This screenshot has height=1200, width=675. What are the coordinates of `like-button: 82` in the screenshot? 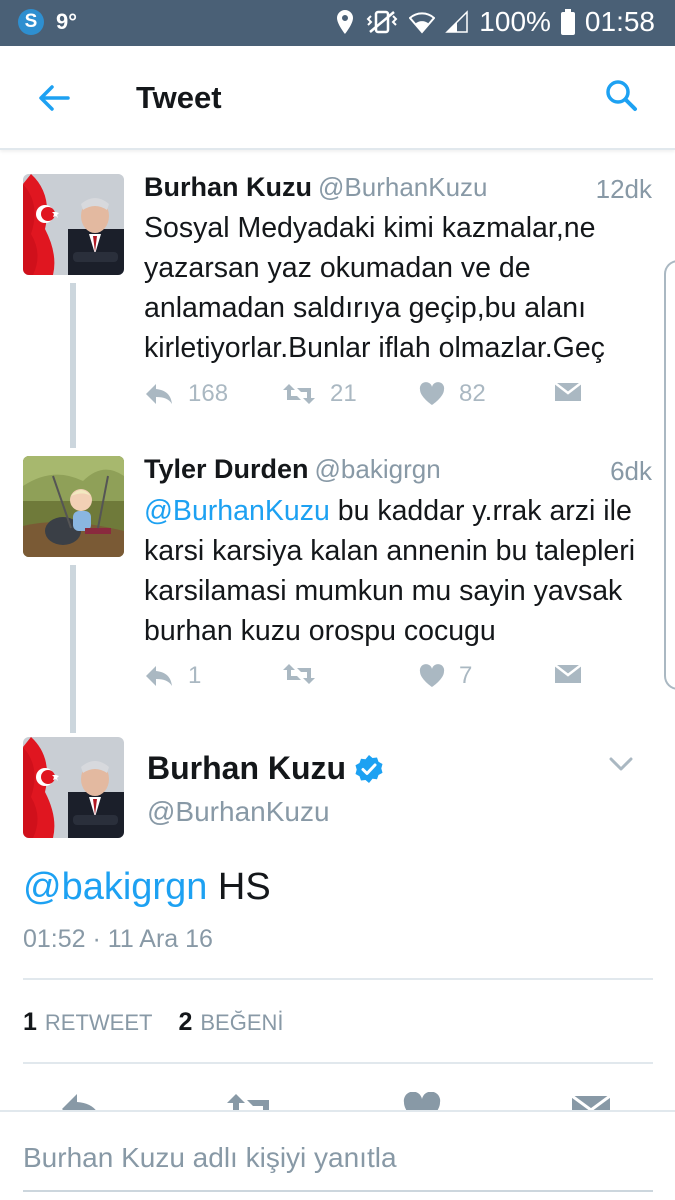 It's located at (452, 394).